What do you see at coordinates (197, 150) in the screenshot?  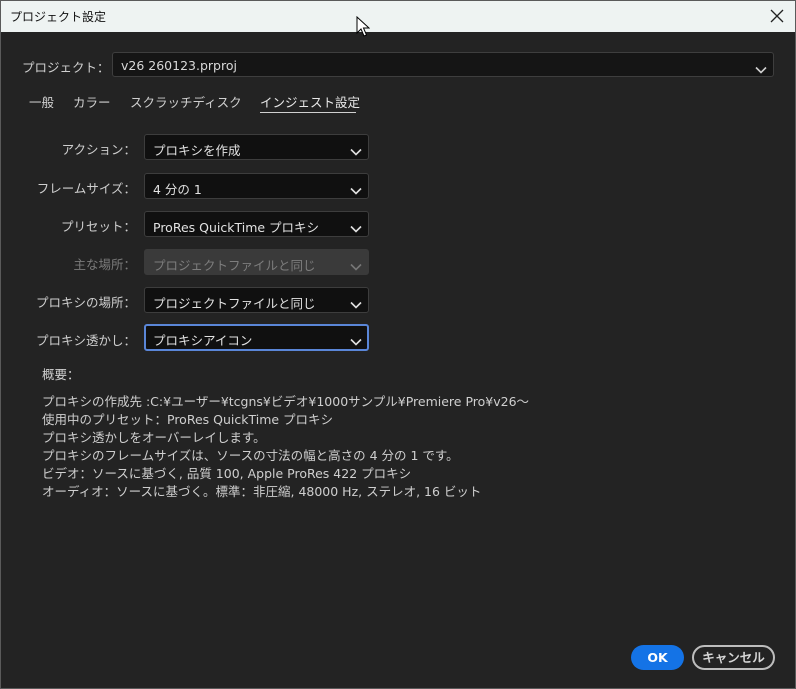 I see `action-select-value: プロキシを作成` at bounding box center [197, 150].